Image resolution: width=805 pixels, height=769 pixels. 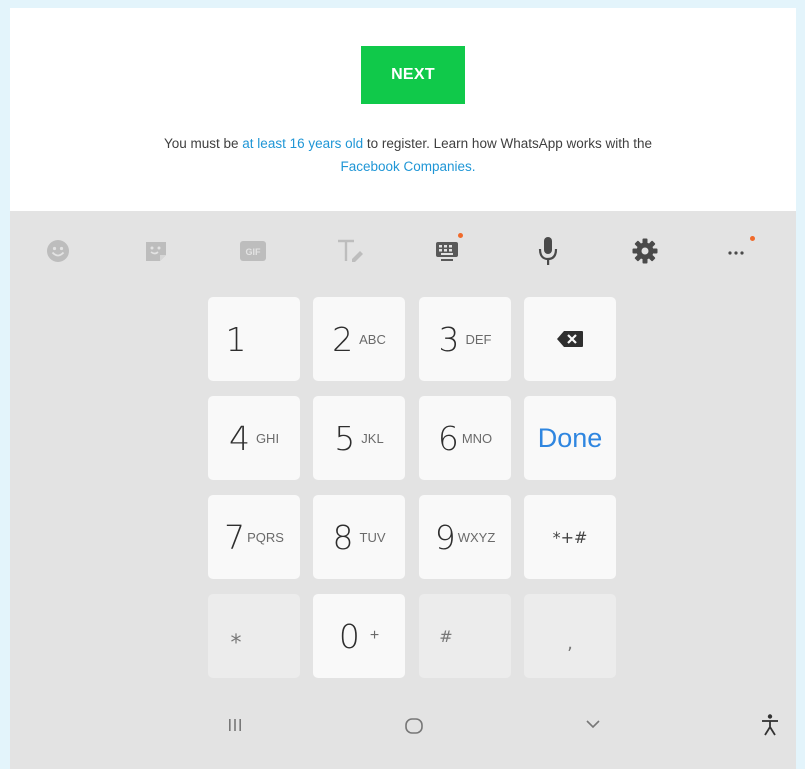 What do you see at coordinates (302, 143) in the screenshot?
I see `age-requirement-link: at least 16 years old` at bounding box center [302, 143].